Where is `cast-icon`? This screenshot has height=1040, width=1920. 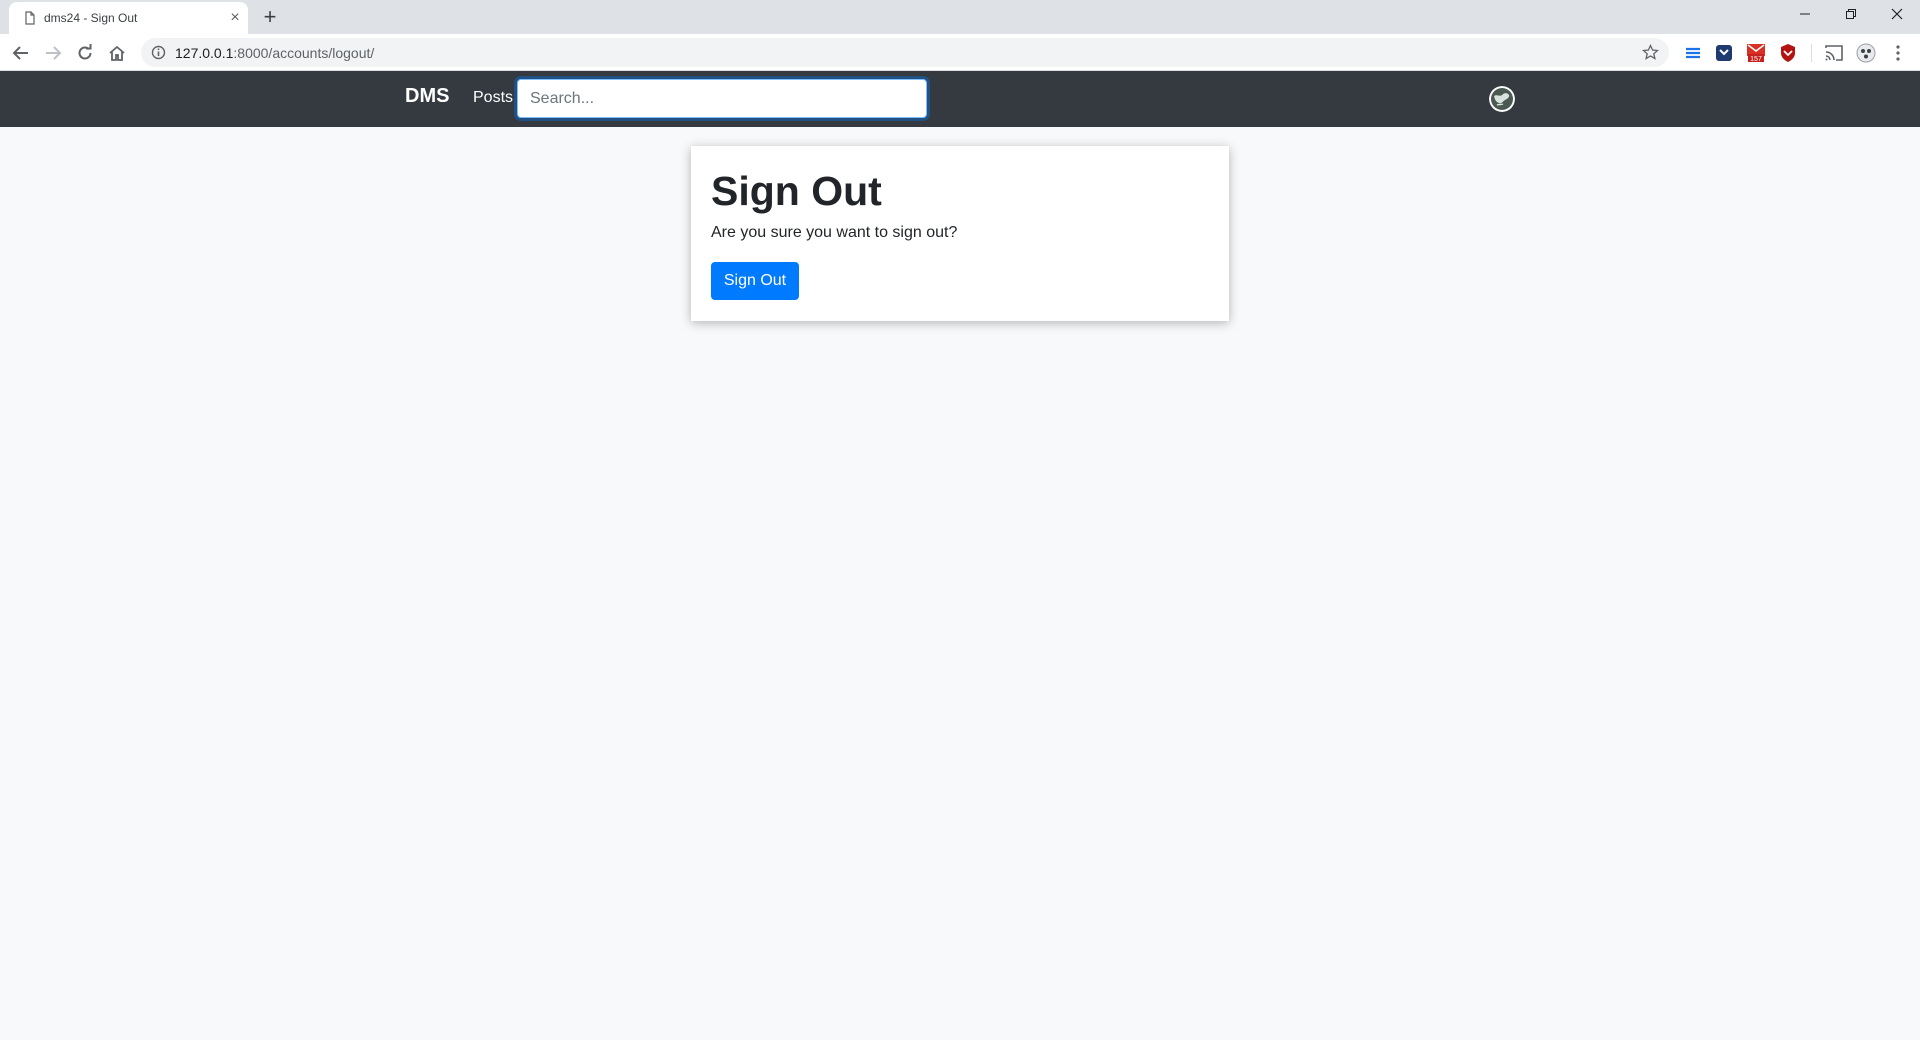
cast-icon is located at coordinates (1834, 53).